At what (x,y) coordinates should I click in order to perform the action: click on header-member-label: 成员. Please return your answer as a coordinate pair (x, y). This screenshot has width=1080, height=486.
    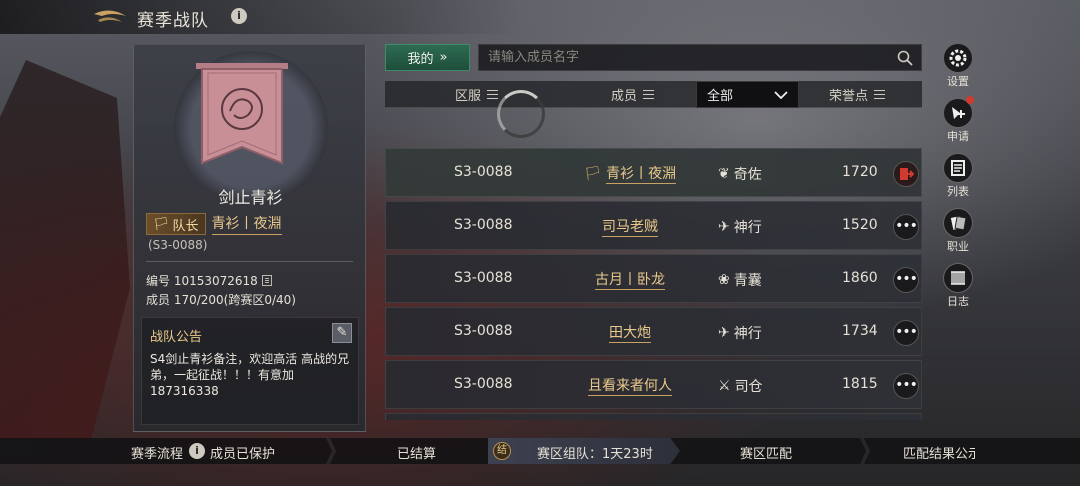
    Looking at the image, I should click on (624, 96).